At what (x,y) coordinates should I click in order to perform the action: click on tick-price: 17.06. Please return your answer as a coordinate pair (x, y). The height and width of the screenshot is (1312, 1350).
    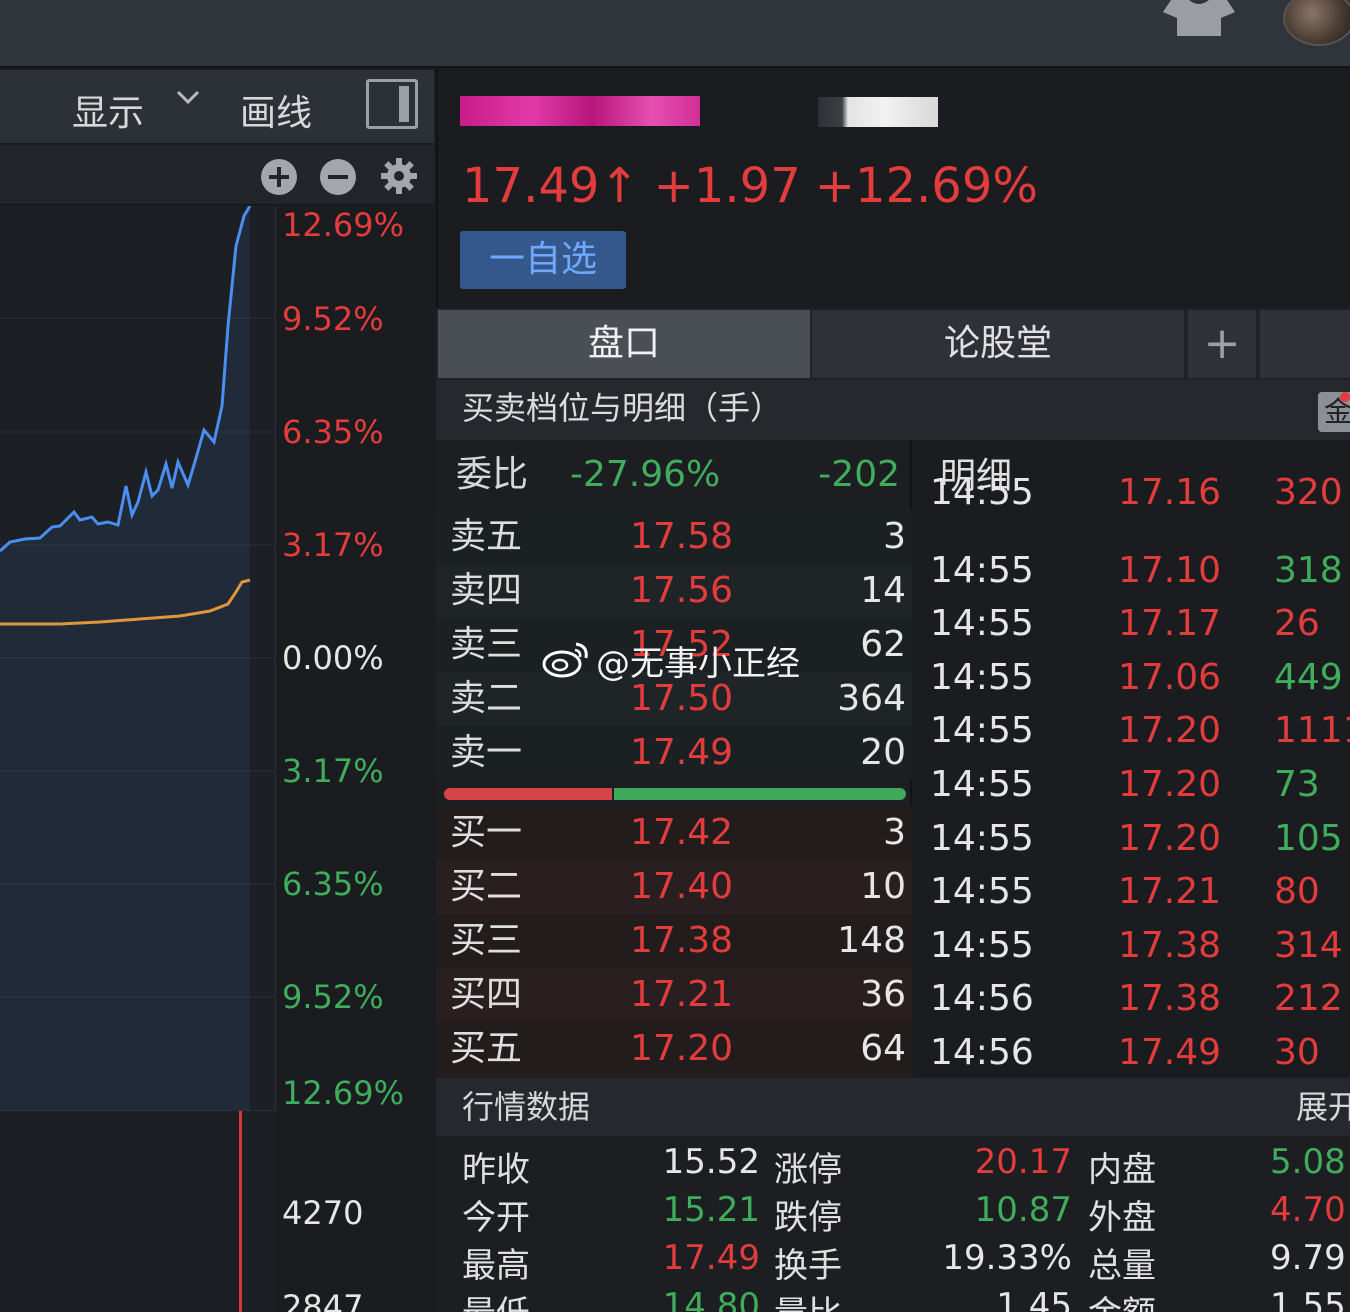
    Looking at the image, I should click on (1170, 677).